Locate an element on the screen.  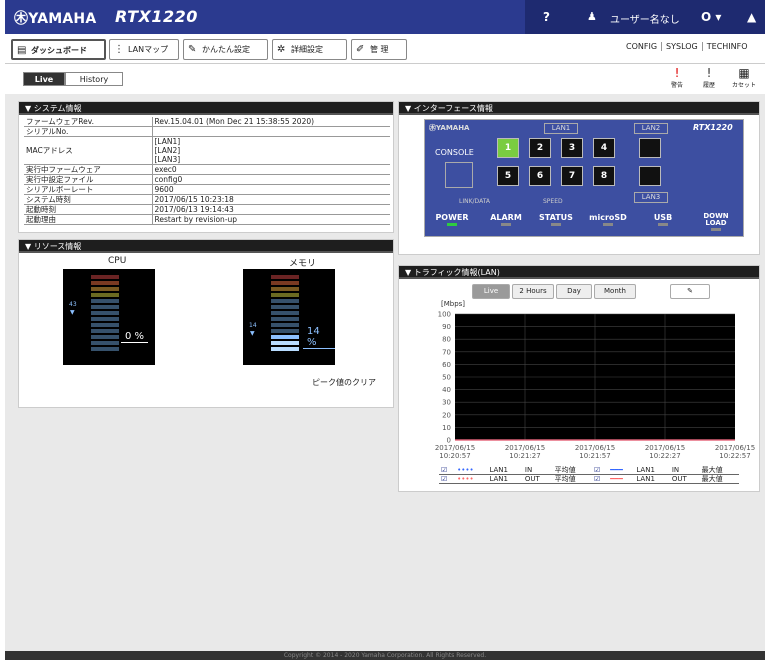
y-tick-label: 90 is located at coordinates (446, 327).